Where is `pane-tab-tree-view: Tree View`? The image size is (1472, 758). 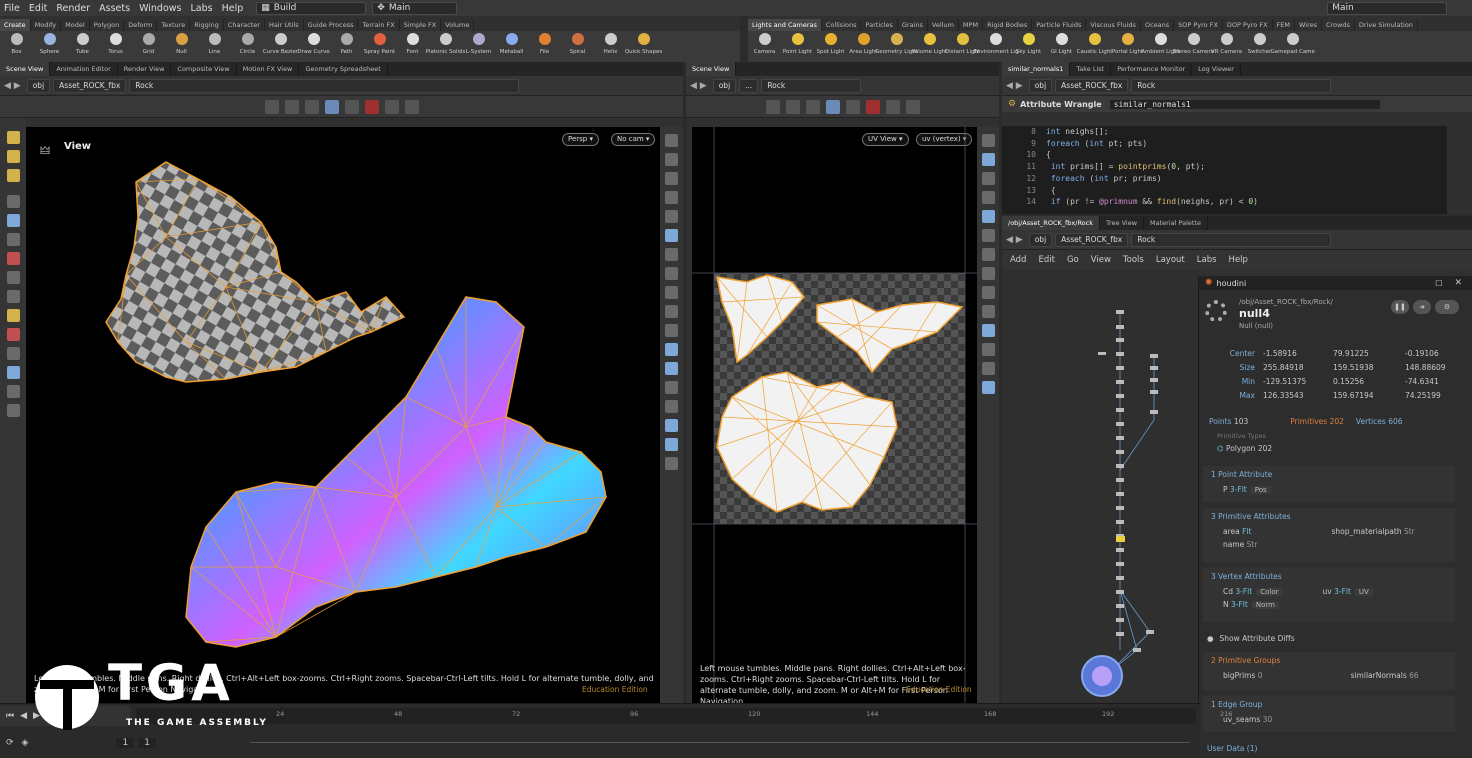 pane-tab-tree-view: Tree View is located at coordinates (1122, 223).